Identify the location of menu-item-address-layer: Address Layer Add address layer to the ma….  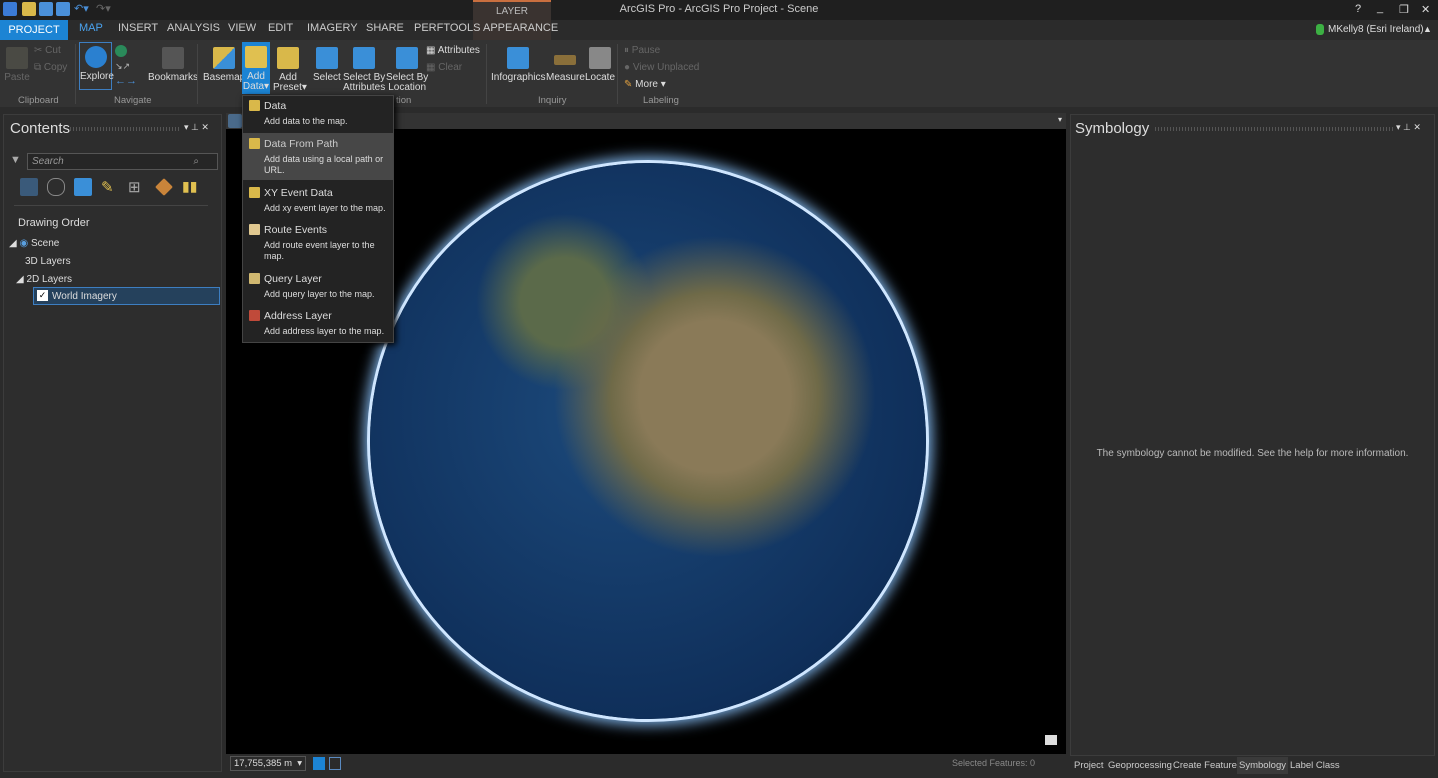
(318, 327).